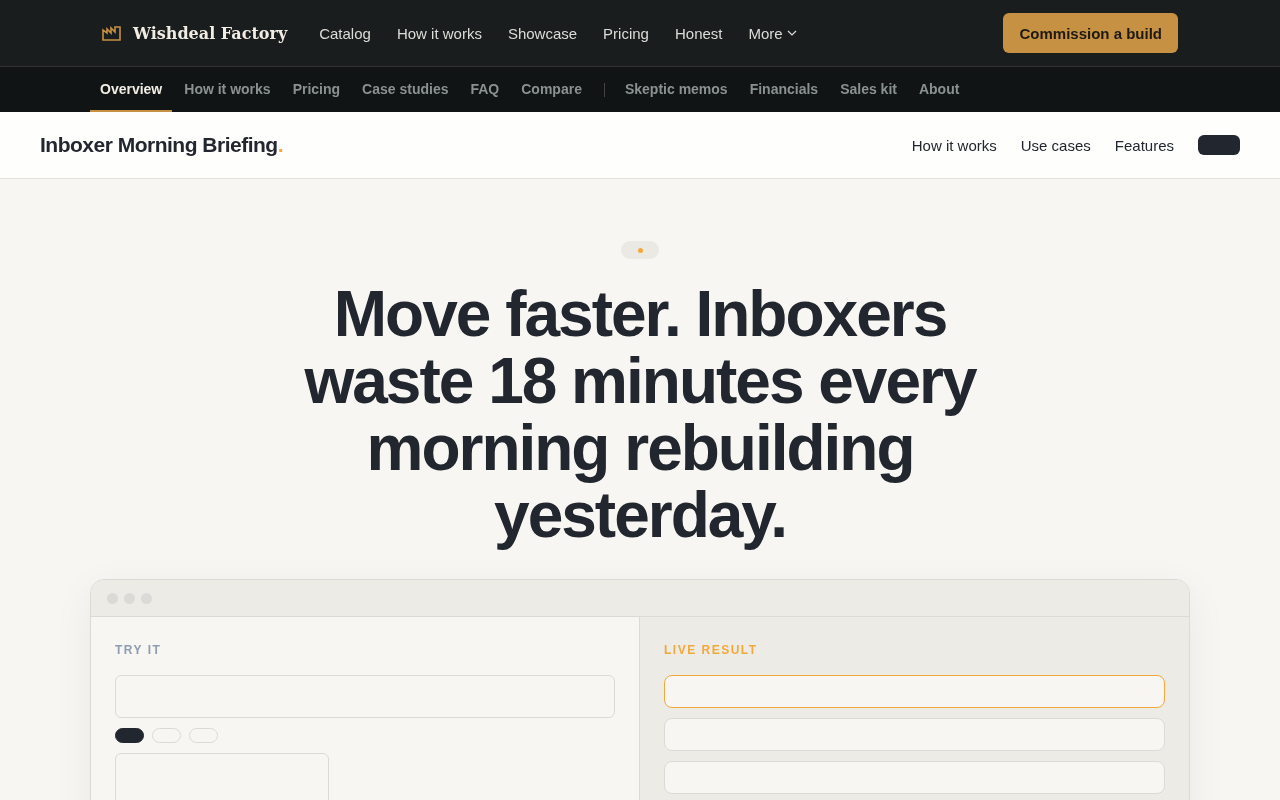 The width and height of the screenshot is (1280, 800). Describe the element at coordinates (791, 33) in the screenshot. I see `chevron-down-icon` at that location.